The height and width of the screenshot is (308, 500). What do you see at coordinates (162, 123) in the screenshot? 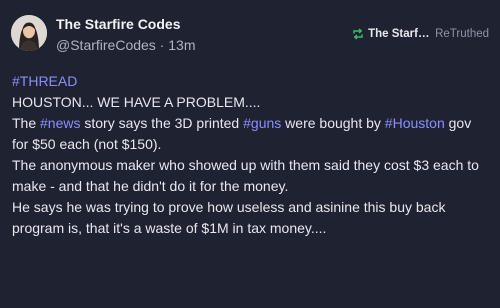
I see `text-fragment: story says the 3D printed` at bounding box center [162, 123].